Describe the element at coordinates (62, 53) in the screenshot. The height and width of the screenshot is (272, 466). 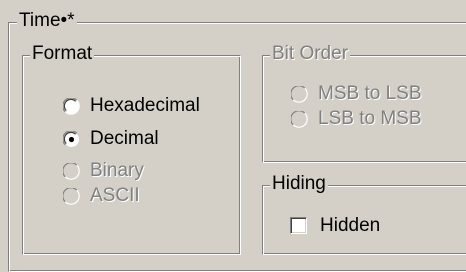
I see `format-groupbox-title: Format` at that location.